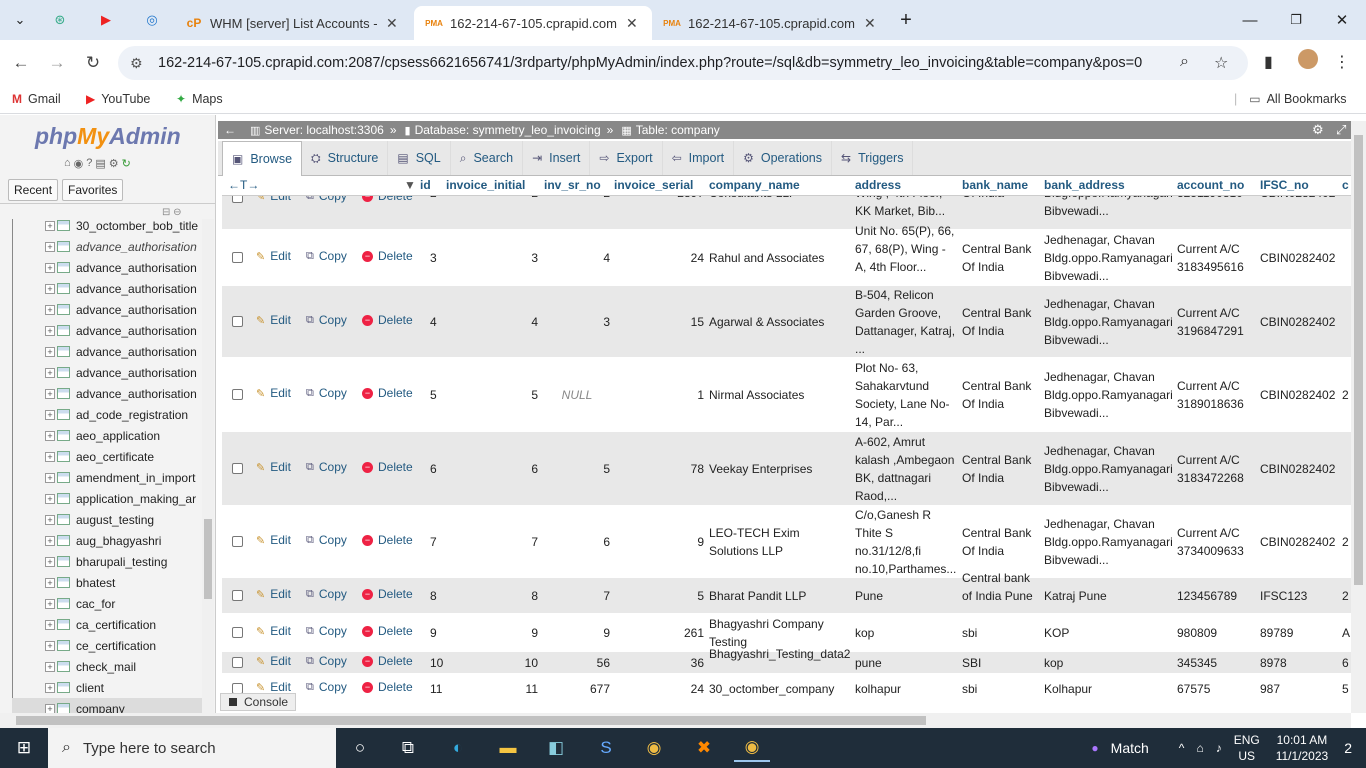  I want to click on site-settings-icon: ⚙, so click(136, 63).